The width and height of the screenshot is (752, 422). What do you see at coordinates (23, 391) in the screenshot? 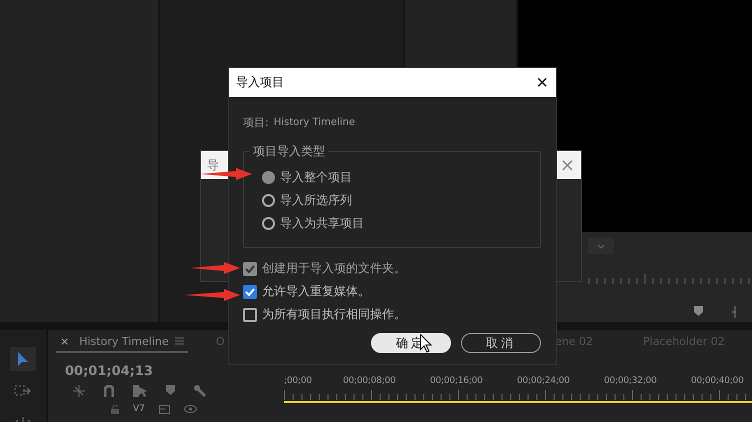
I see `dashed-arrow-icon` at bounding box center [23, 391].